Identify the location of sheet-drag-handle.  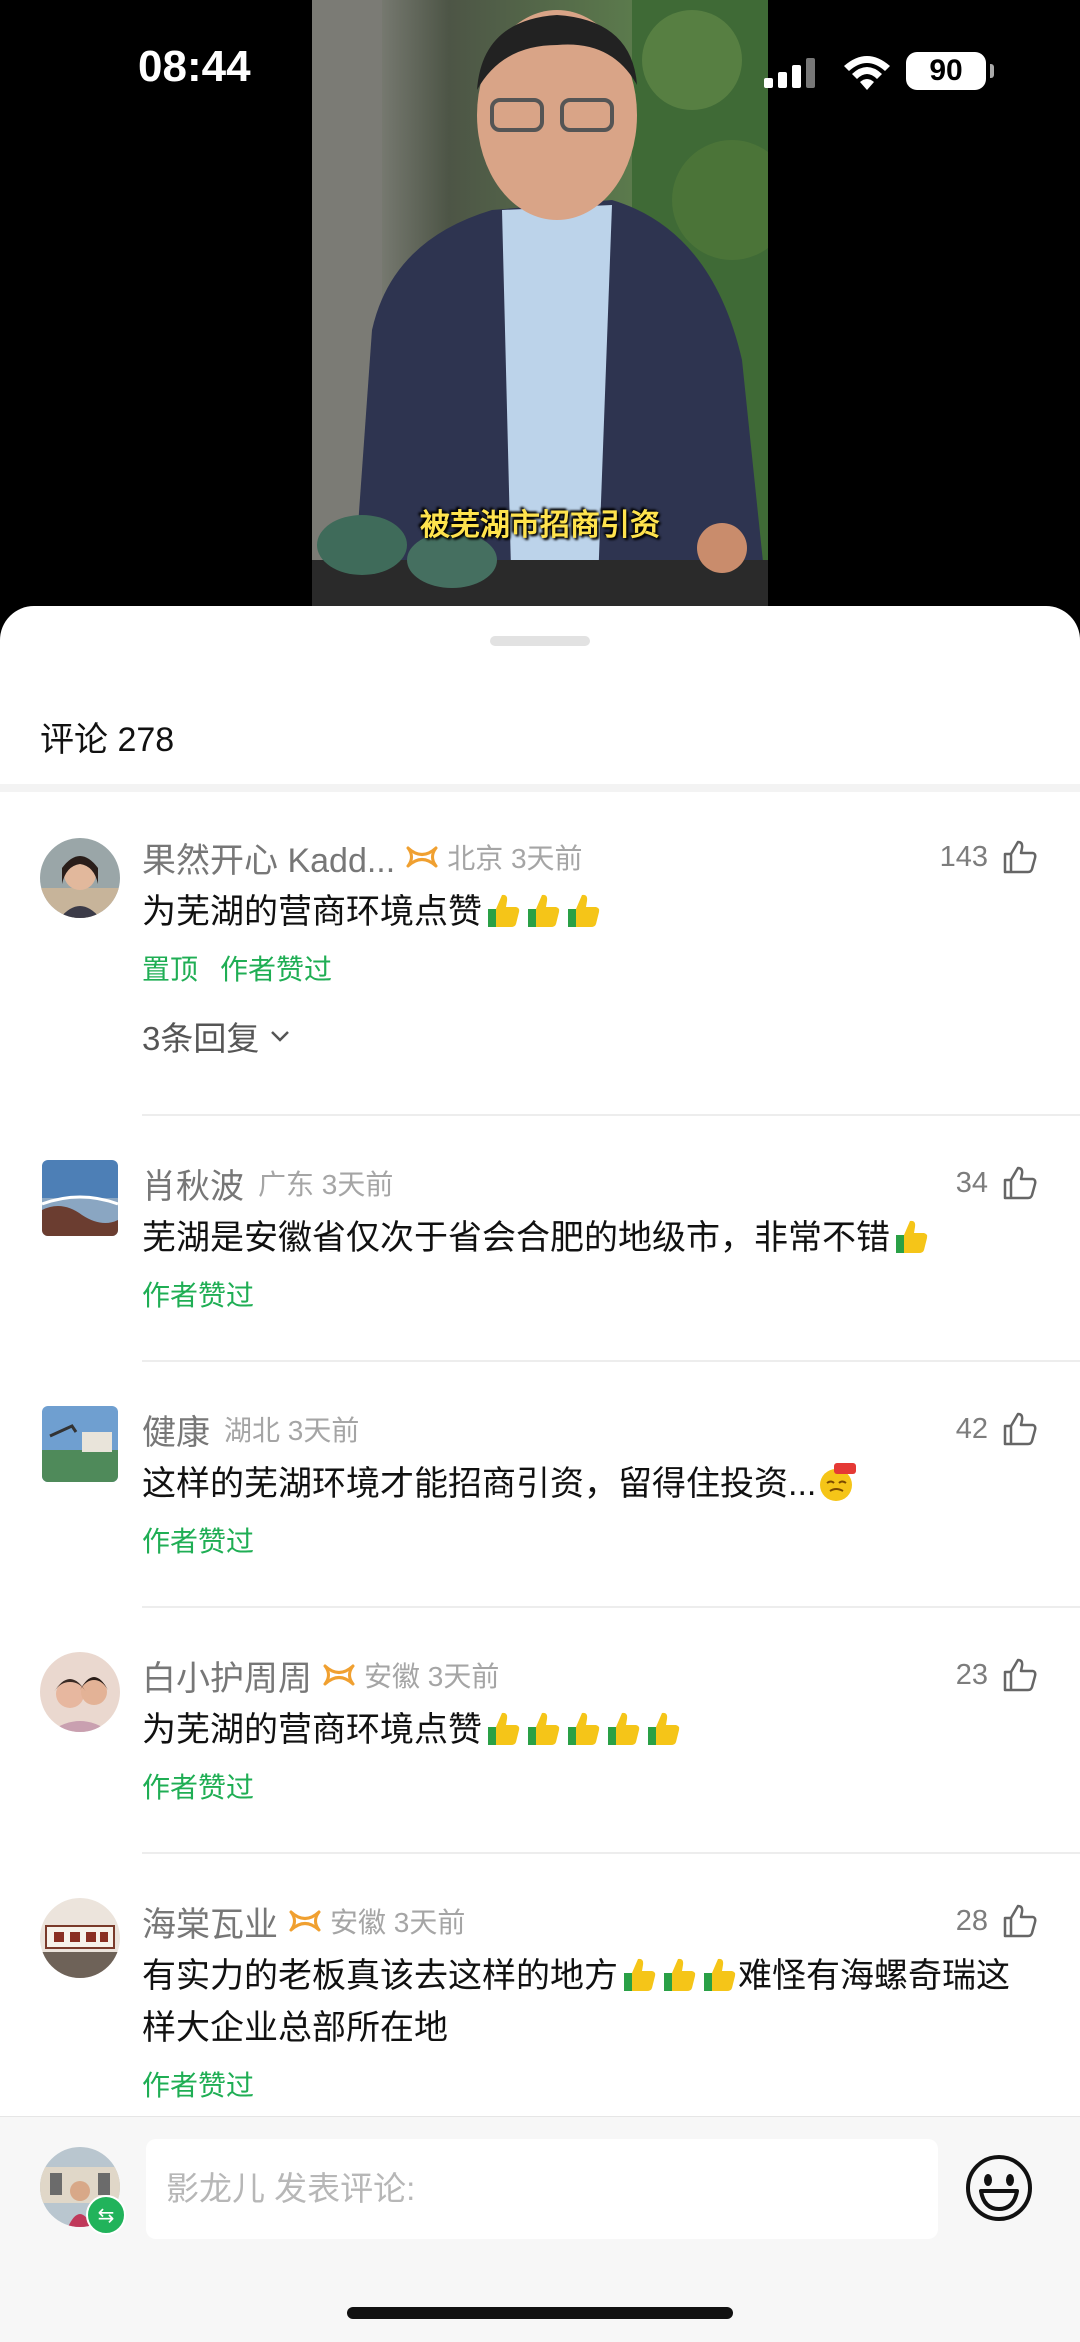
(540, 641).